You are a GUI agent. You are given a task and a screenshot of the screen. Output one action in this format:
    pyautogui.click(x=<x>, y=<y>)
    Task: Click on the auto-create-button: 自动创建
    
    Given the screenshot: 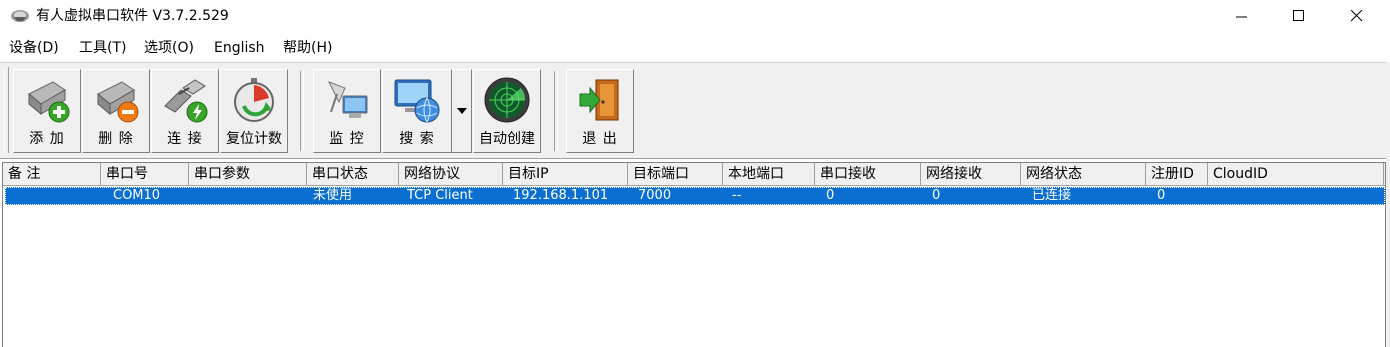 What is the action you would take?
    pyautogui.click(x=507, y=111)
    